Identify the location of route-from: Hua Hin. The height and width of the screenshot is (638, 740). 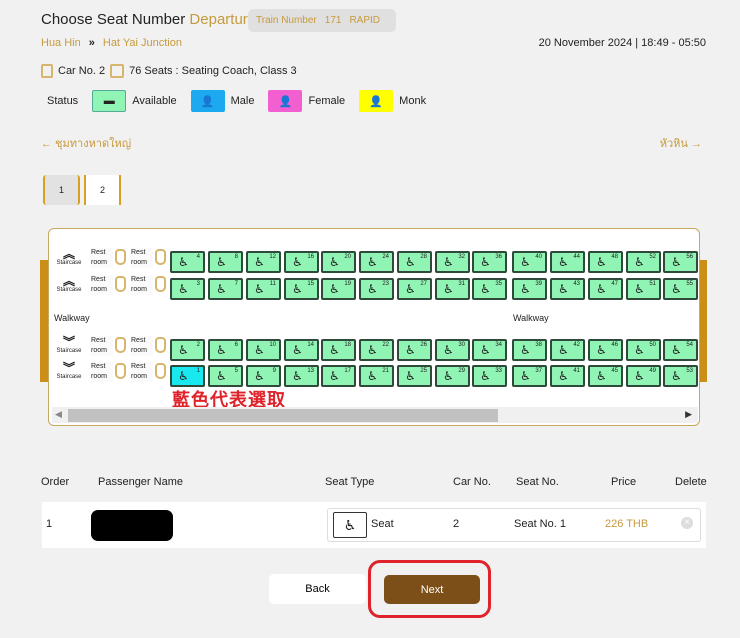
(61, 43).